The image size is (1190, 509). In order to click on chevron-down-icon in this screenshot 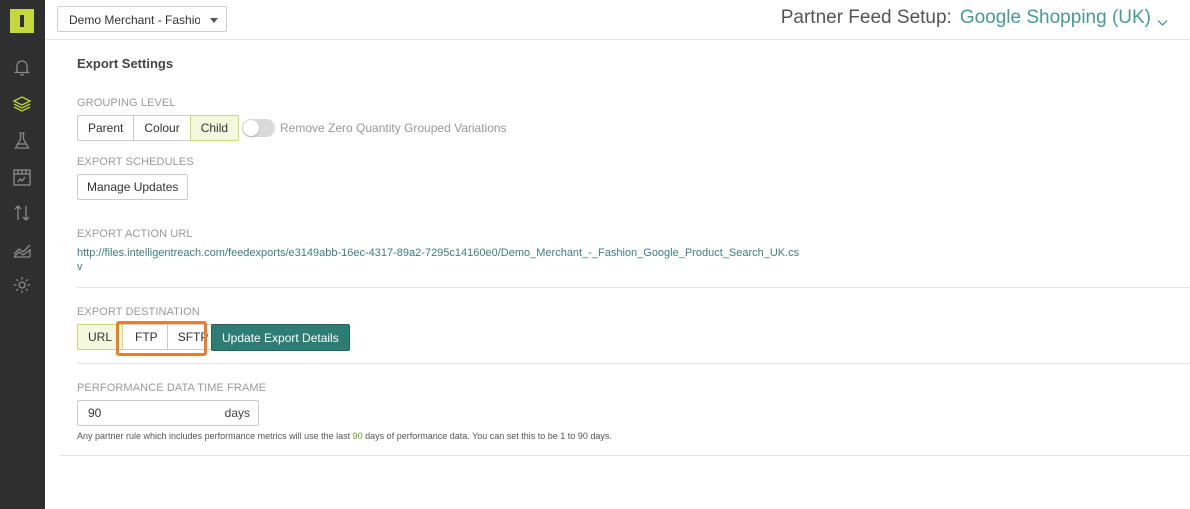, I will do `click(1162, 18)`.